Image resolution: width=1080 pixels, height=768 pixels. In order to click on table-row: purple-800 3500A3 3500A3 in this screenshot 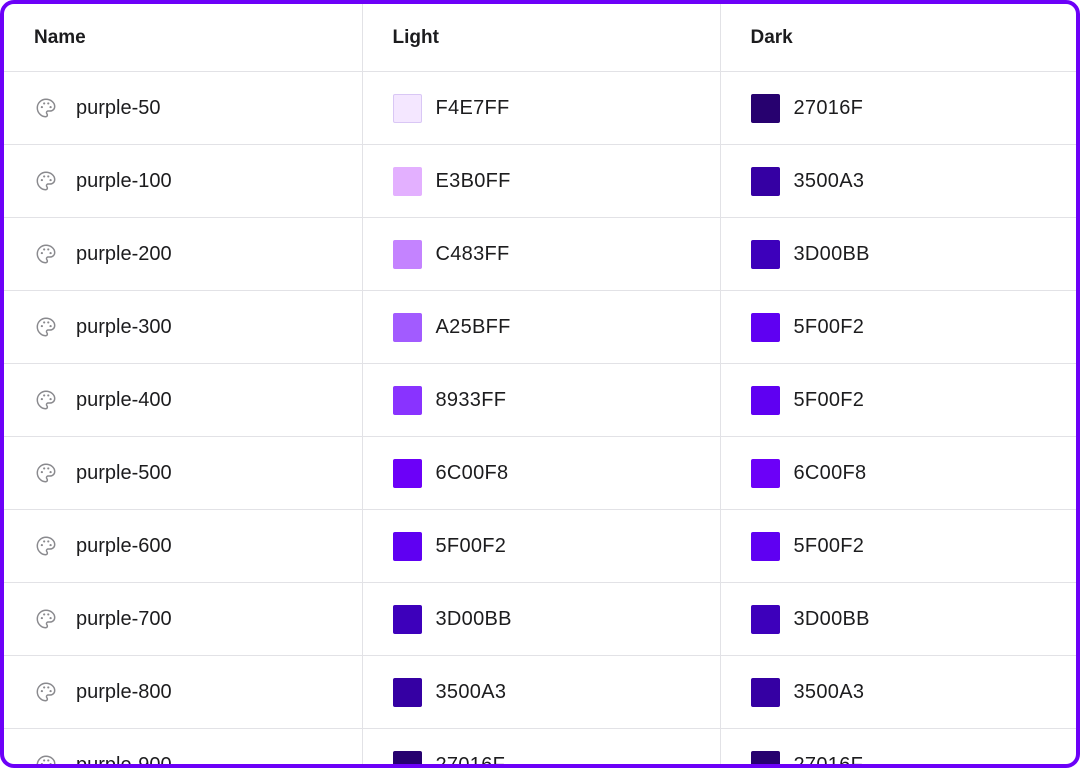, I will do `click(540, 692)`.